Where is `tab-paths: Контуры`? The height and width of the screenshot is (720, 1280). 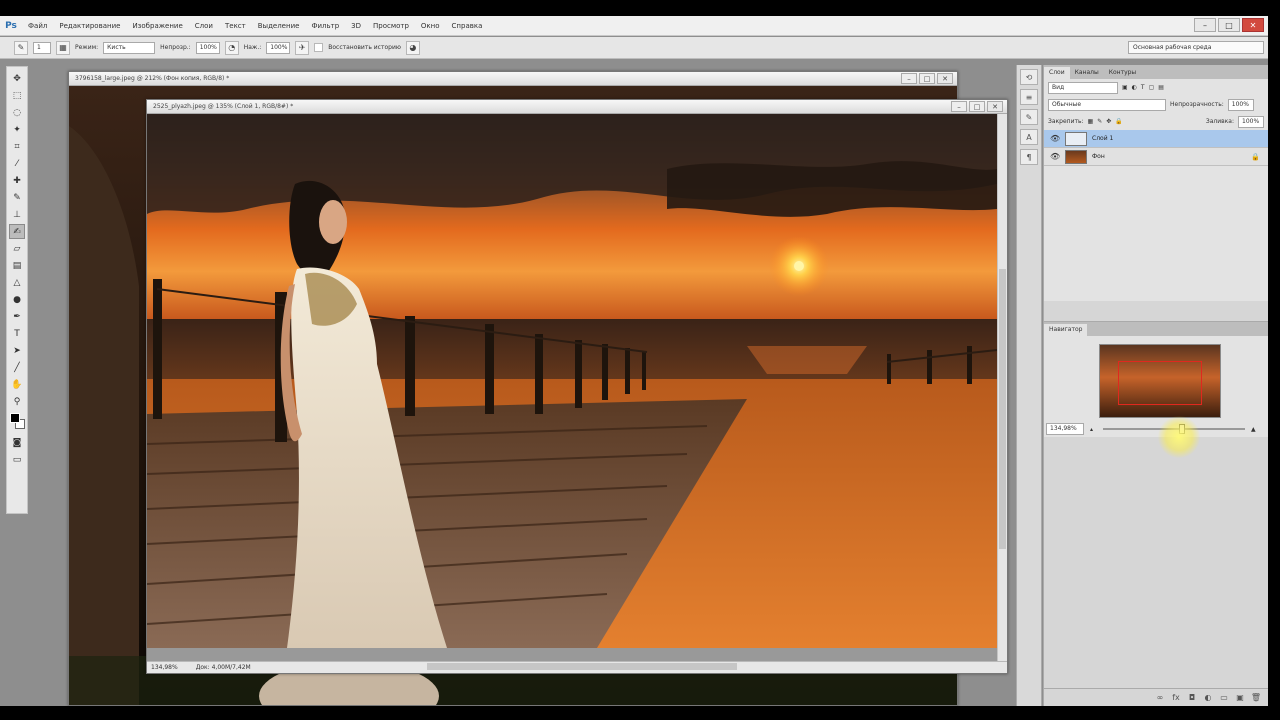 tab-paths: Контуры is located at coordinates (1122, 73).